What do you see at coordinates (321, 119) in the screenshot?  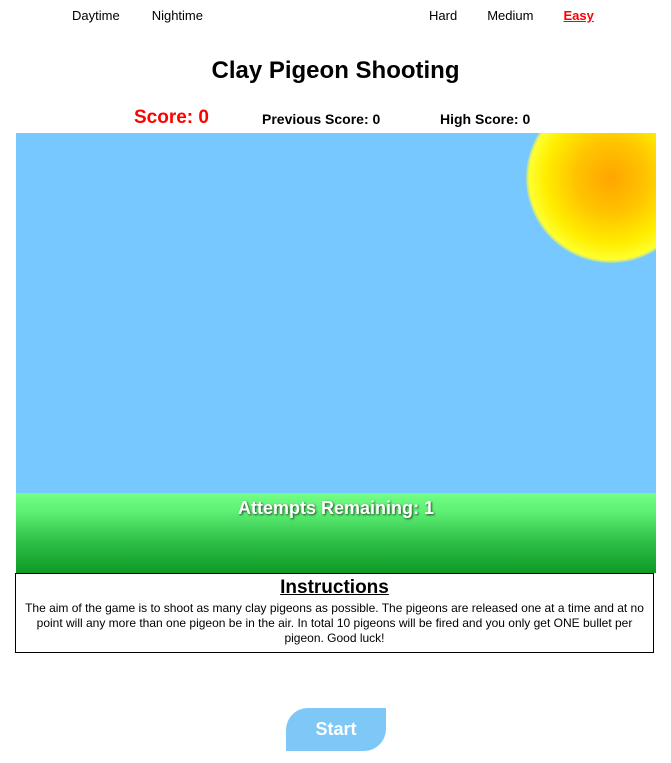 I see `previous-score: Previous Score: 0` at bounding box center [321, 119].